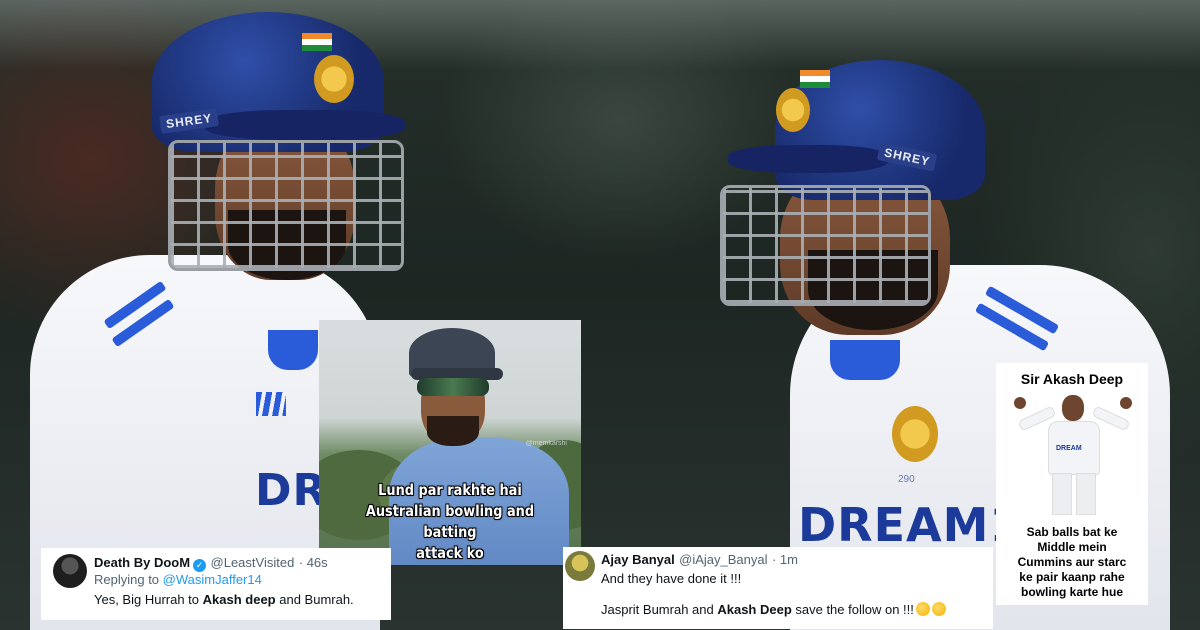  What do you see at coordinates (127, 579) in the screenshot?
I see `replying-to-label: Replying to` at bounding box center [127, 579].